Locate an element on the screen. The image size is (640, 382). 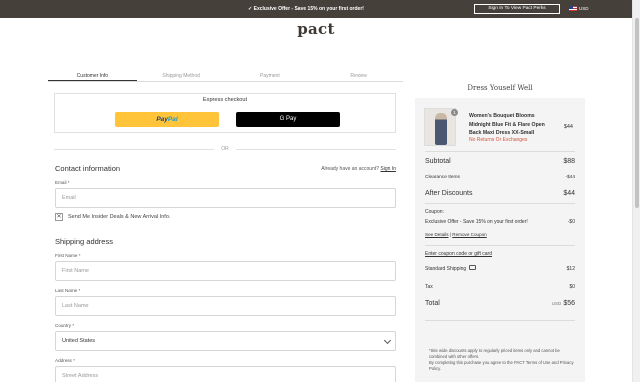
clearance-label: Clearance Items is located at coordinates (442, 177).